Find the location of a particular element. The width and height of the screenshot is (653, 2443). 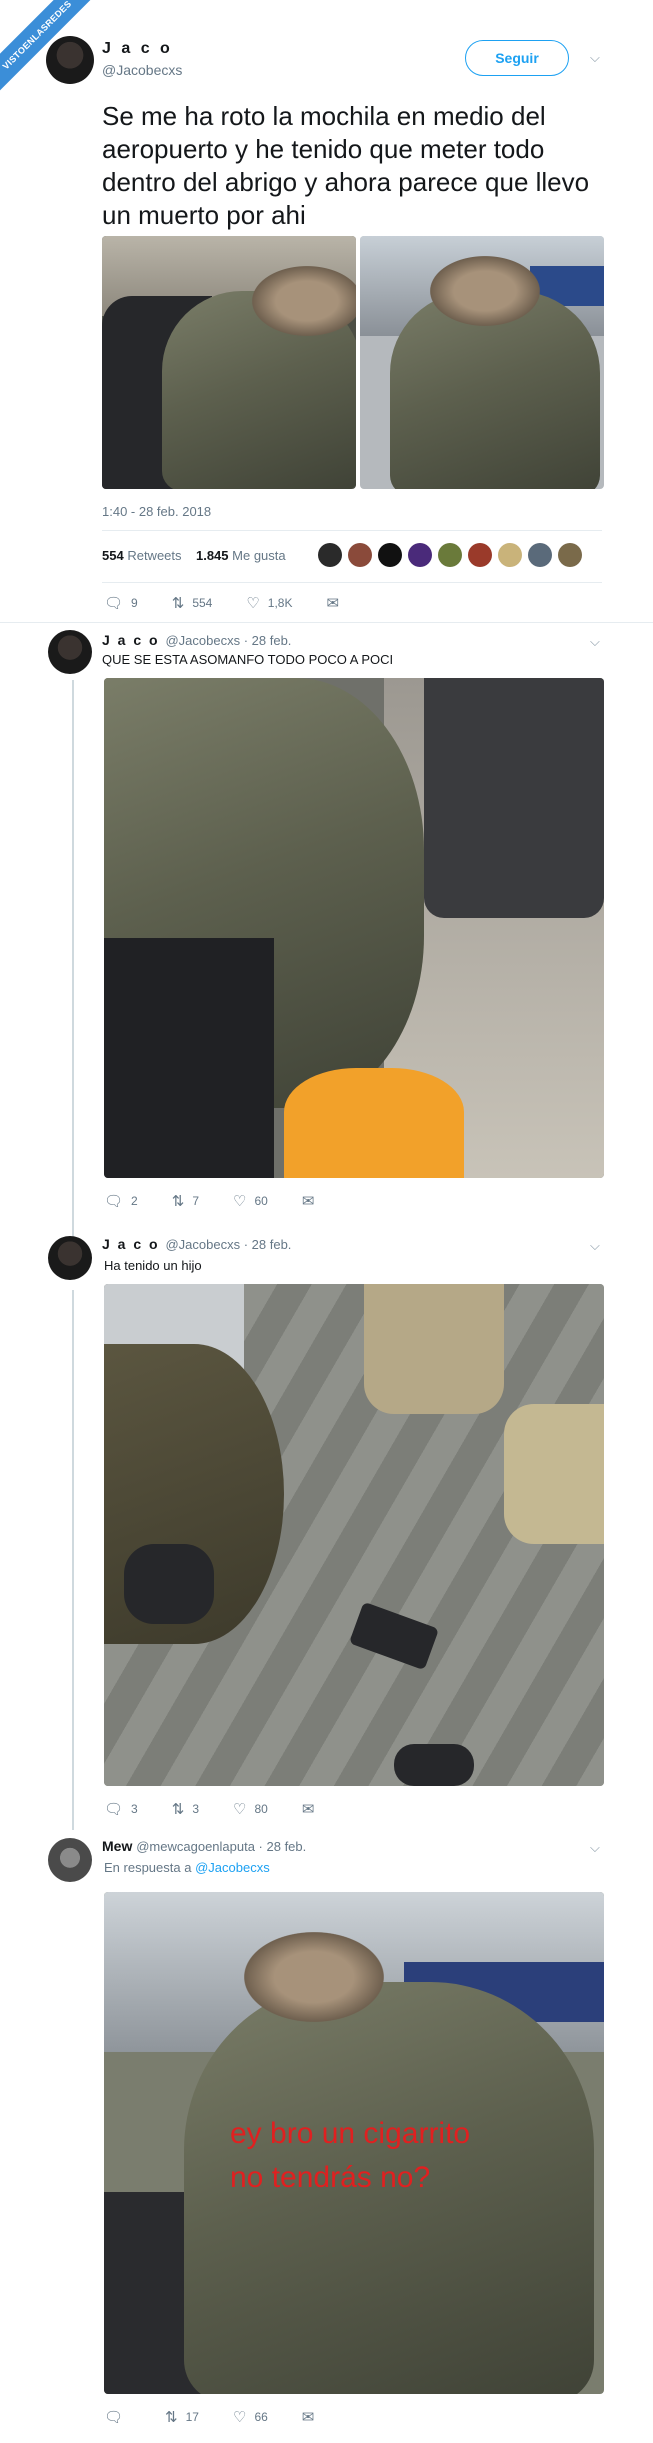

follow-button: Seguir is located at coordinates (517, 58).